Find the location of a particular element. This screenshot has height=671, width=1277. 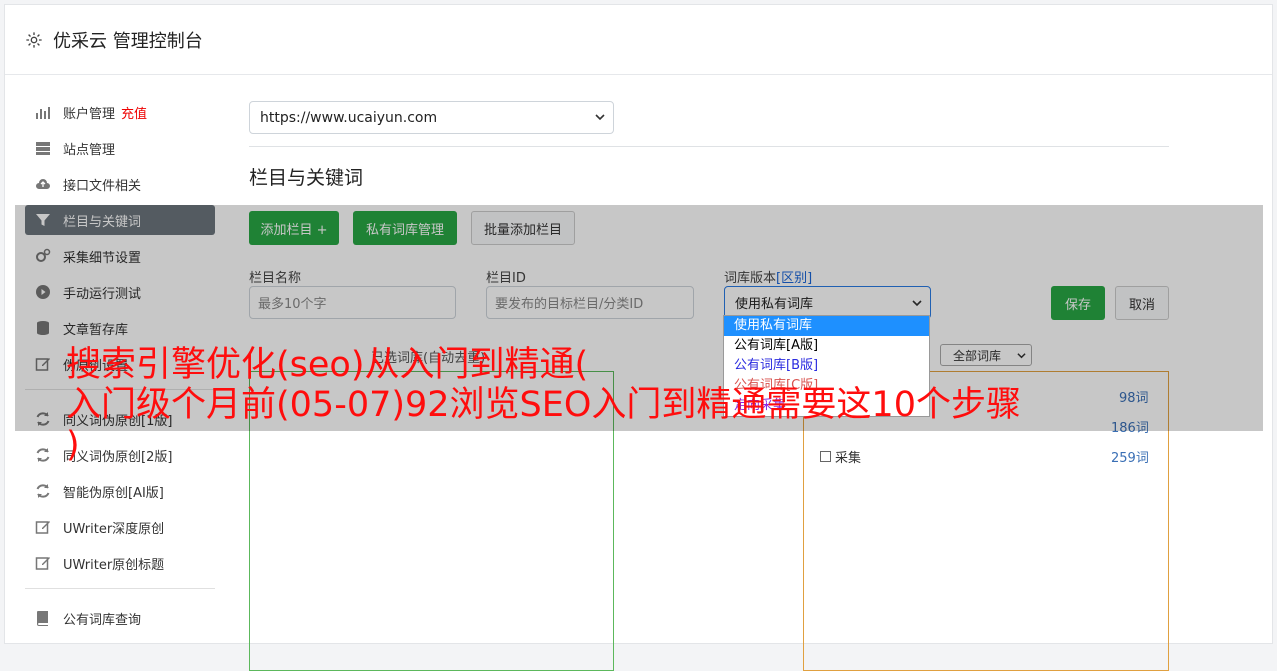

book-icon is located at coordinates (42, 618).